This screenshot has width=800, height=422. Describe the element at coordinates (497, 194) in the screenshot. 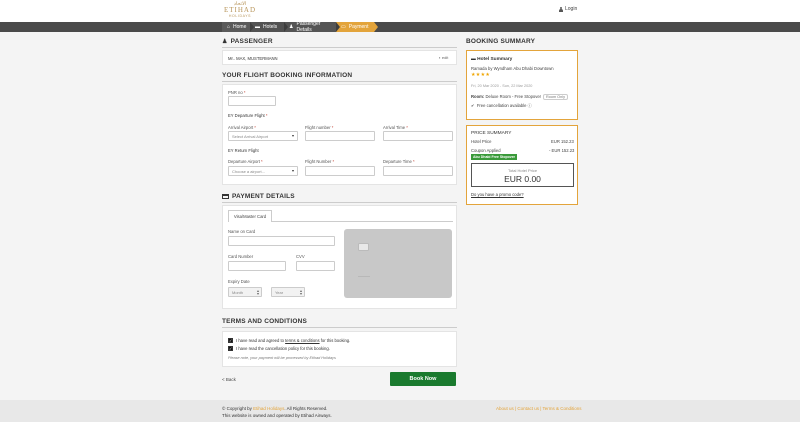

I see `promo-code-link: Do you have a promo code?` at that location.